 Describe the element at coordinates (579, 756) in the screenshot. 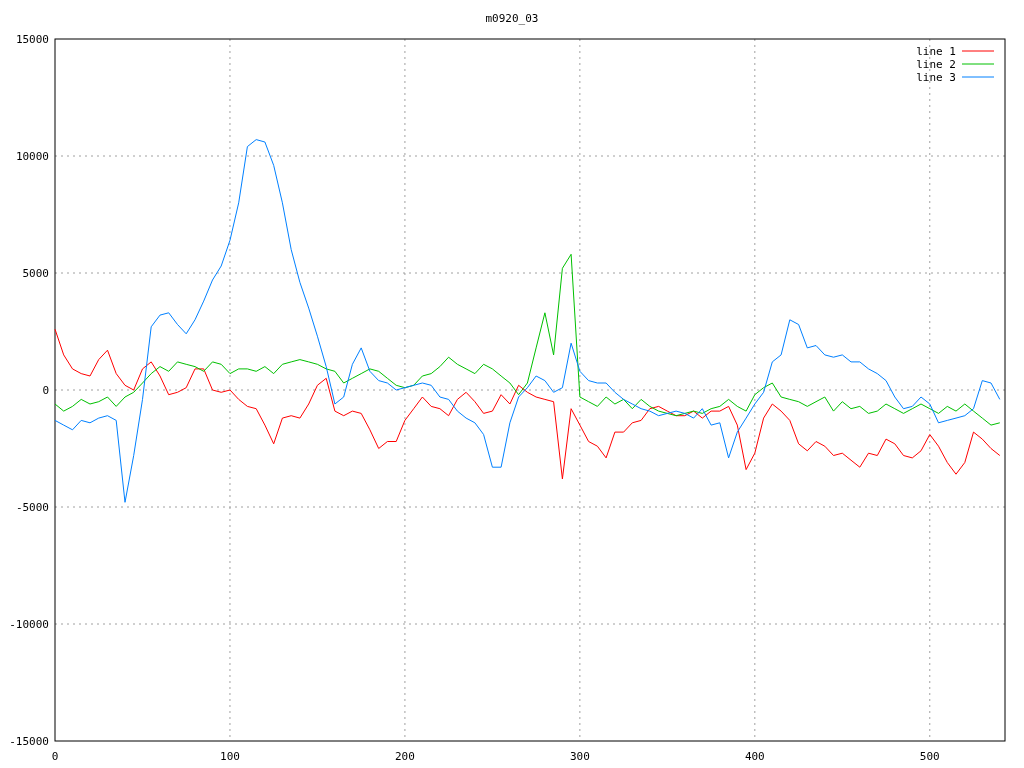

I see `x-tick-label: 300` at that location.